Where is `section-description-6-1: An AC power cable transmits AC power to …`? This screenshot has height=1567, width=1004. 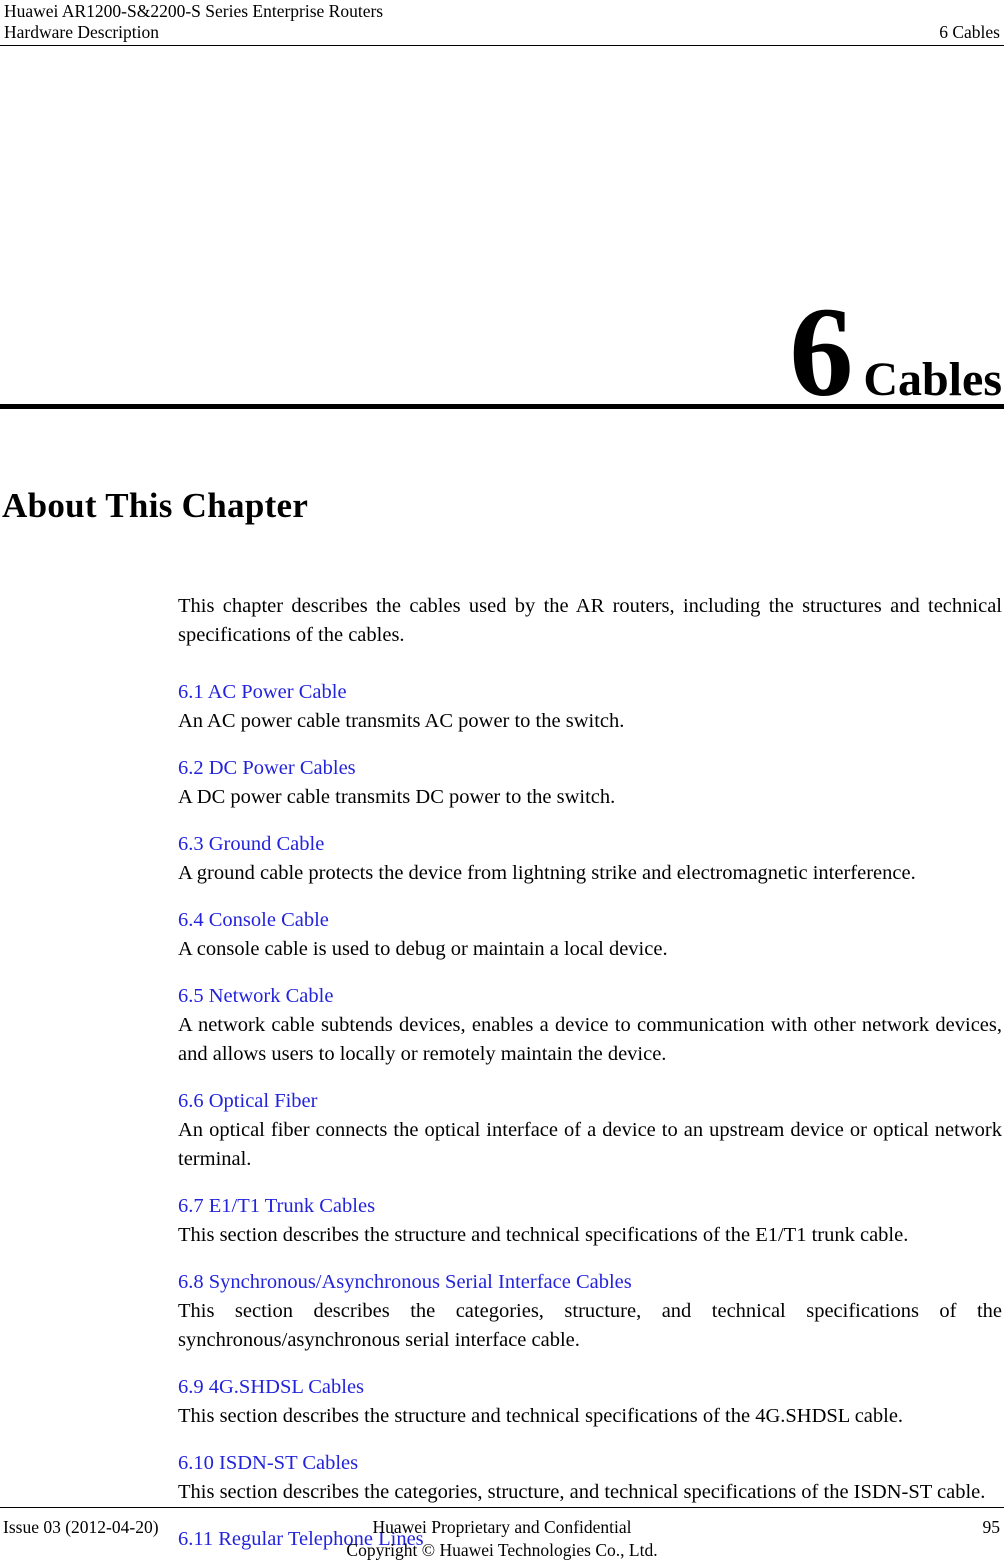 section-description-6-1: An AC power cable transmits AC power to … is located at coordinates (401, 721).